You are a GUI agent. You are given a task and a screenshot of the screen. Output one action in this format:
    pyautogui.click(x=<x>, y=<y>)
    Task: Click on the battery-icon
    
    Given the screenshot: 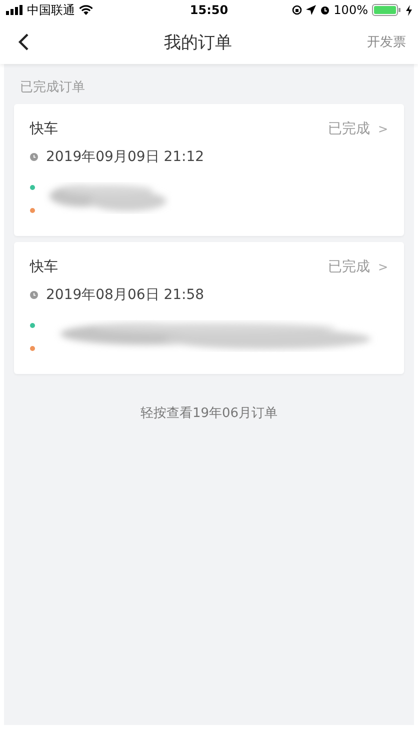 What is the action you would take?
    pyautogui.click(x=387, y=10)
    